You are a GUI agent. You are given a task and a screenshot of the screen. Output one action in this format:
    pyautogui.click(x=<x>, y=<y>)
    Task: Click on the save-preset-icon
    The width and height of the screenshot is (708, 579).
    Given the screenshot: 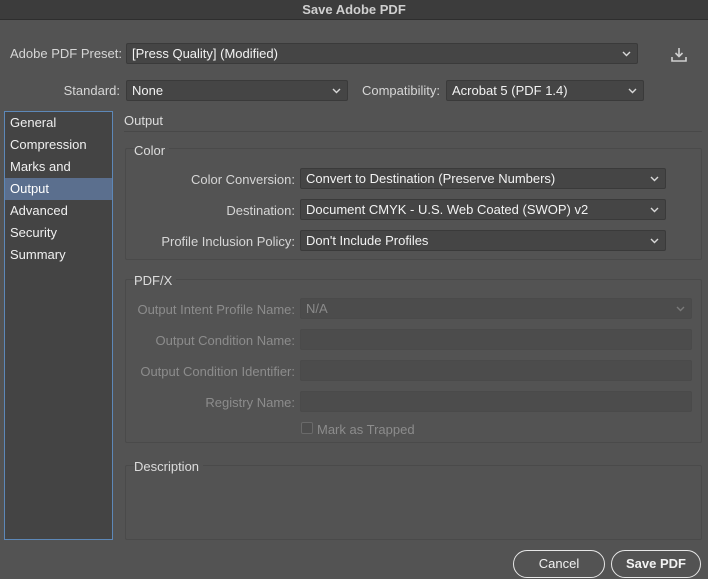 What is the action you would take?
    pyautogui.click(x=679, y=55)
    